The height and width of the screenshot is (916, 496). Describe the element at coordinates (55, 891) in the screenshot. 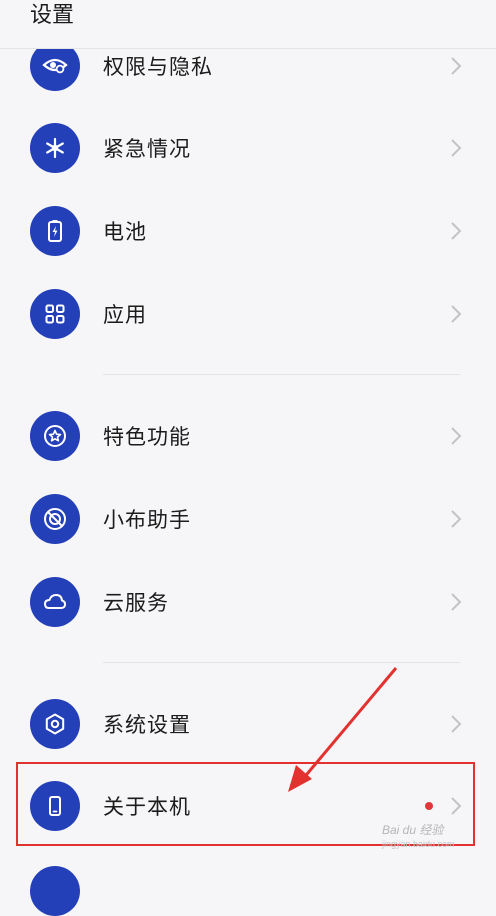

I see `partial-item-icon` at that location.